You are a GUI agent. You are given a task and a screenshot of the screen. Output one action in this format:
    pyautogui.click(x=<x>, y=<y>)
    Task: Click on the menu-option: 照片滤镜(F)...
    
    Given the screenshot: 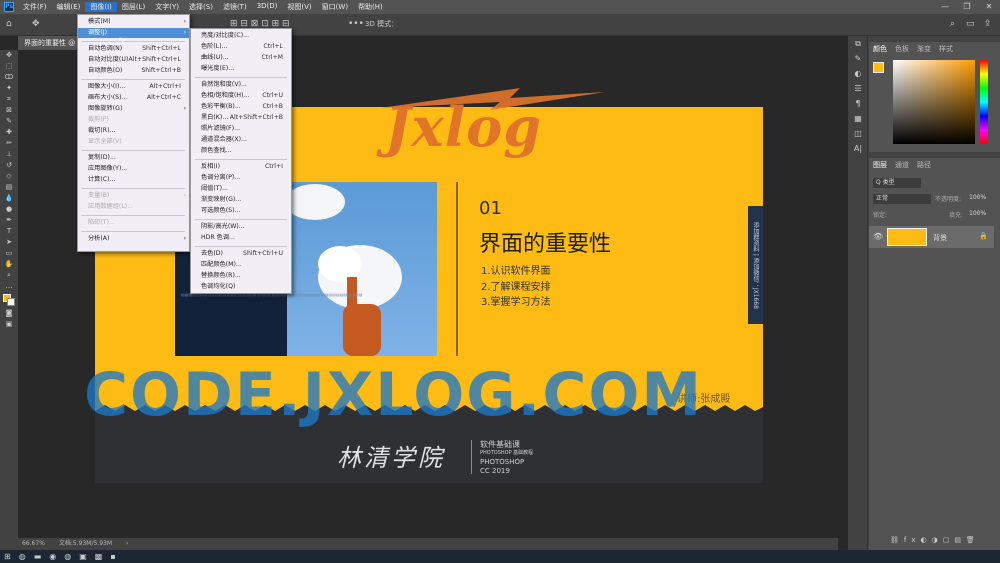 What is the action you would take?
    pyautogui.click(x=241, y=129)
    